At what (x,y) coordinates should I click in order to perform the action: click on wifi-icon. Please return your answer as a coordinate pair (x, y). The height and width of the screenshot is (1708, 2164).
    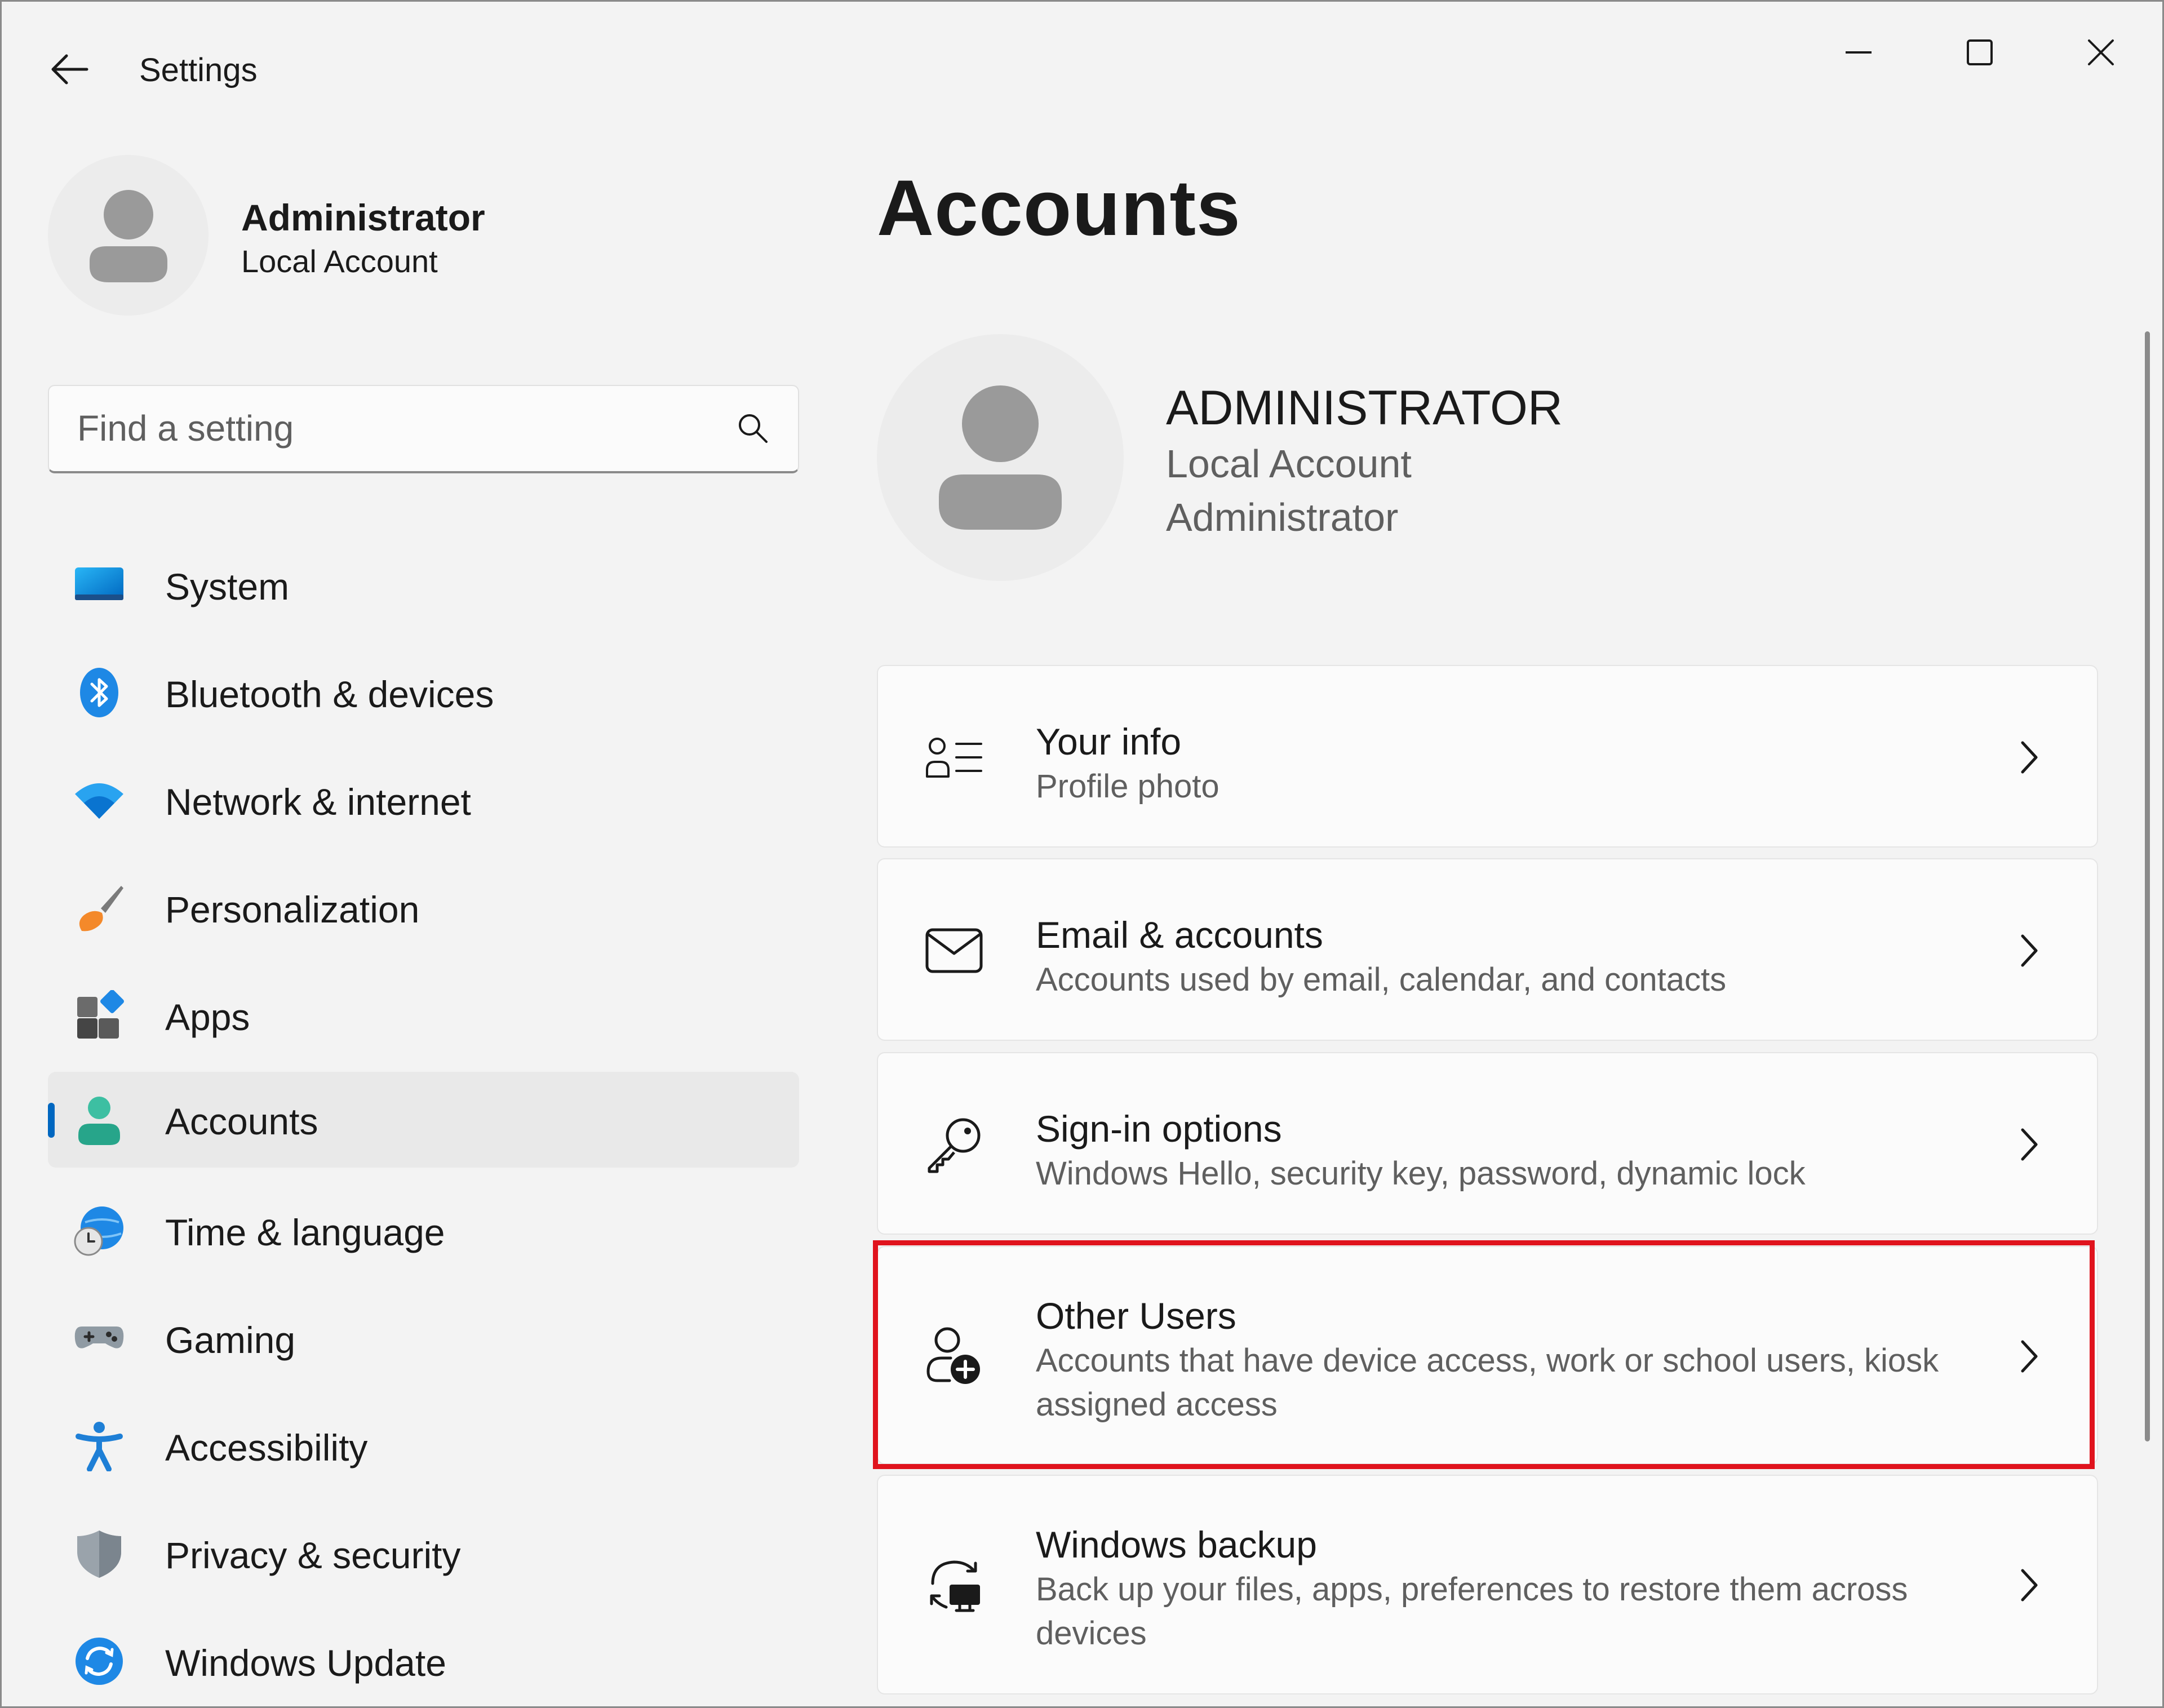
    Looking at the image, I should click on (100, 800).